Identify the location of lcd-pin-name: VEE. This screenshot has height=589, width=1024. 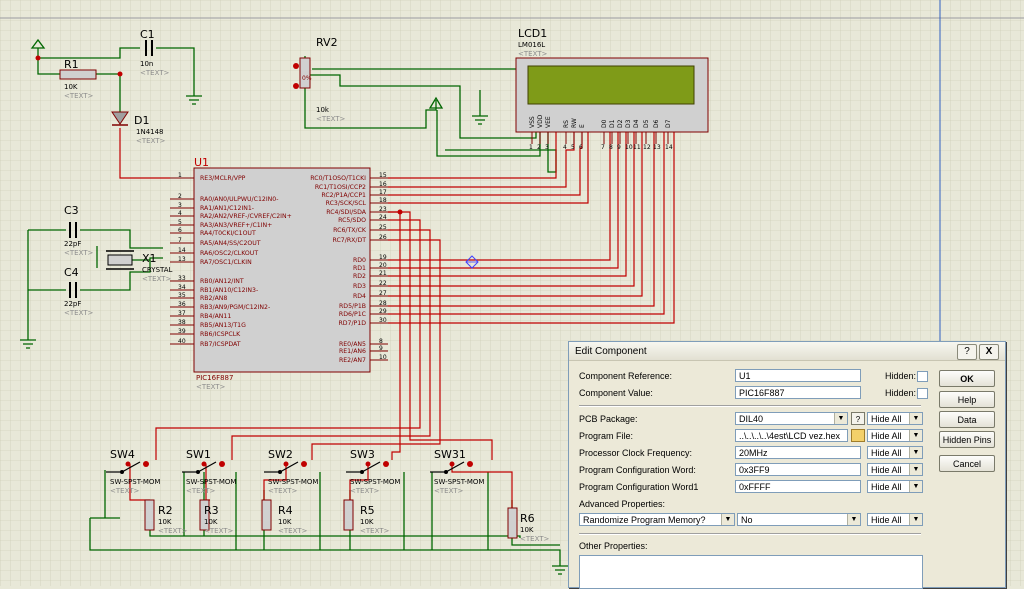
(548, 122).